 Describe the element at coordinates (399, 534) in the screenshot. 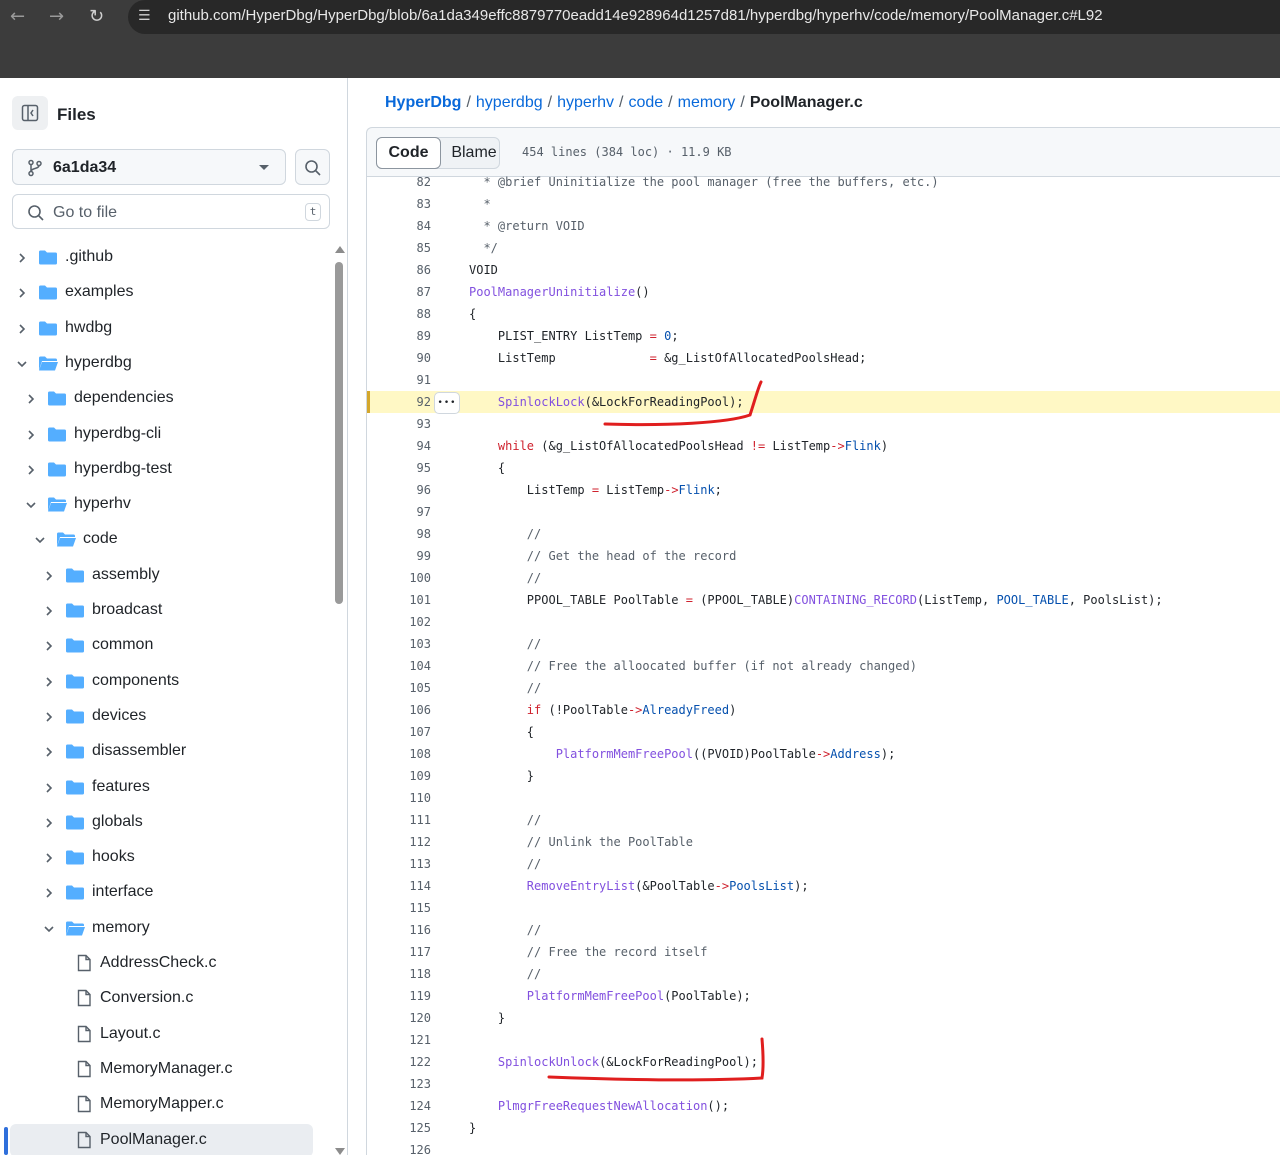

I see `line-number: 98` at that location.